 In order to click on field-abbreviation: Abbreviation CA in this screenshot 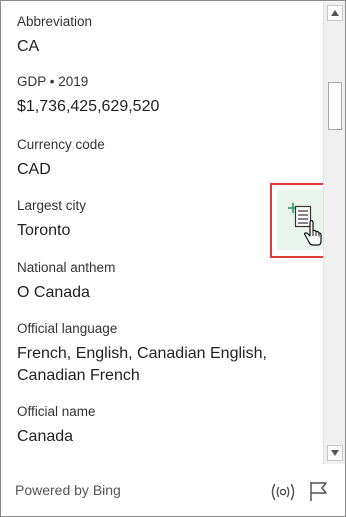, I will do `click(54, 35)`.